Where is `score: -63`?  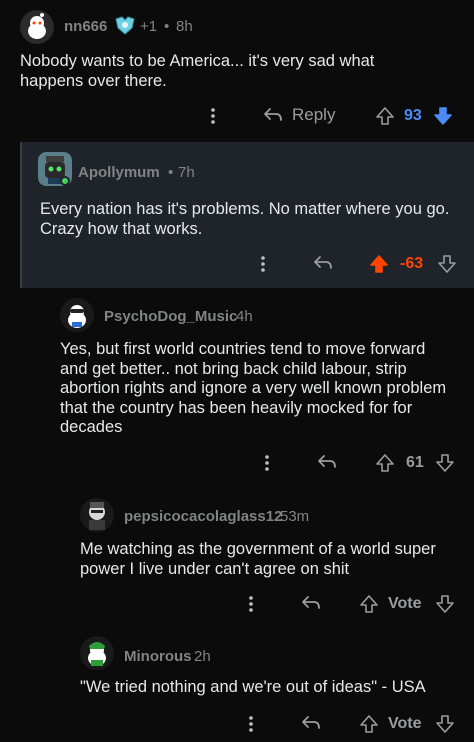 score: -63 is located at coordinates (412, 263).